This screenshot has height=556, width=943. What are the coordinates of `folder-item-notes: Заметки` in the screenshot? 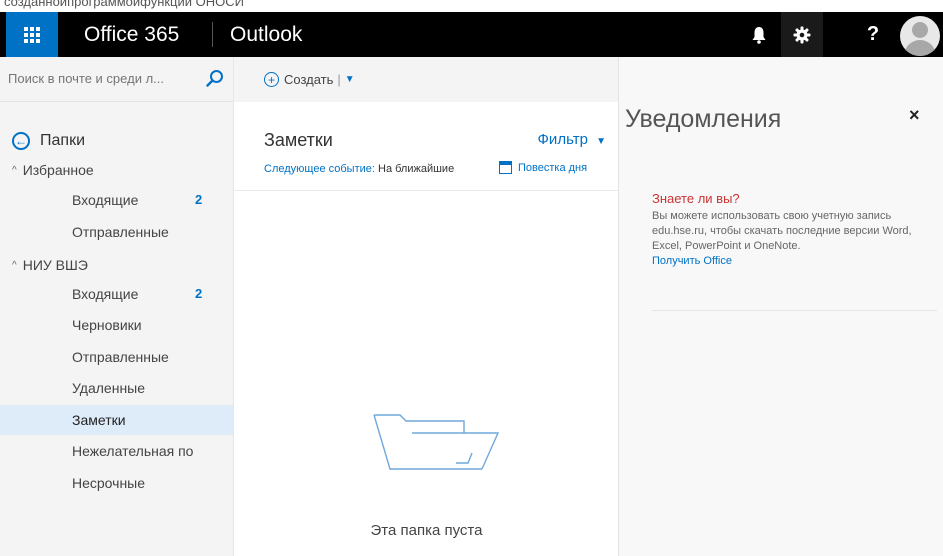 It's located at (116, 420).